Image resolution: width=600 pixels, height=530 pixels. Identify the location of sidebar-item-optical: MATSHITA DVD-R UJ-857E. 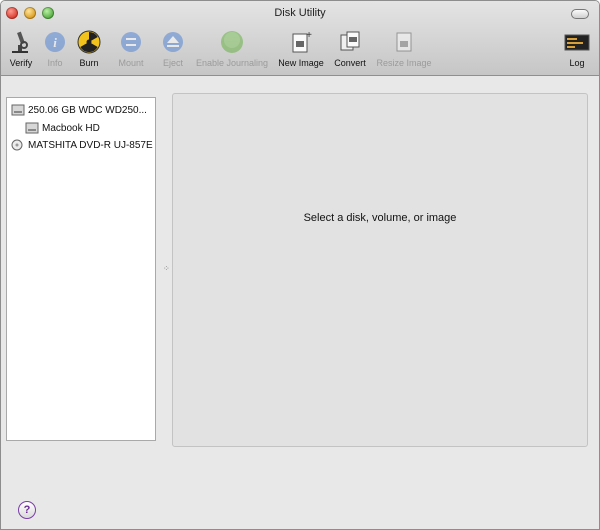
(82, 145).